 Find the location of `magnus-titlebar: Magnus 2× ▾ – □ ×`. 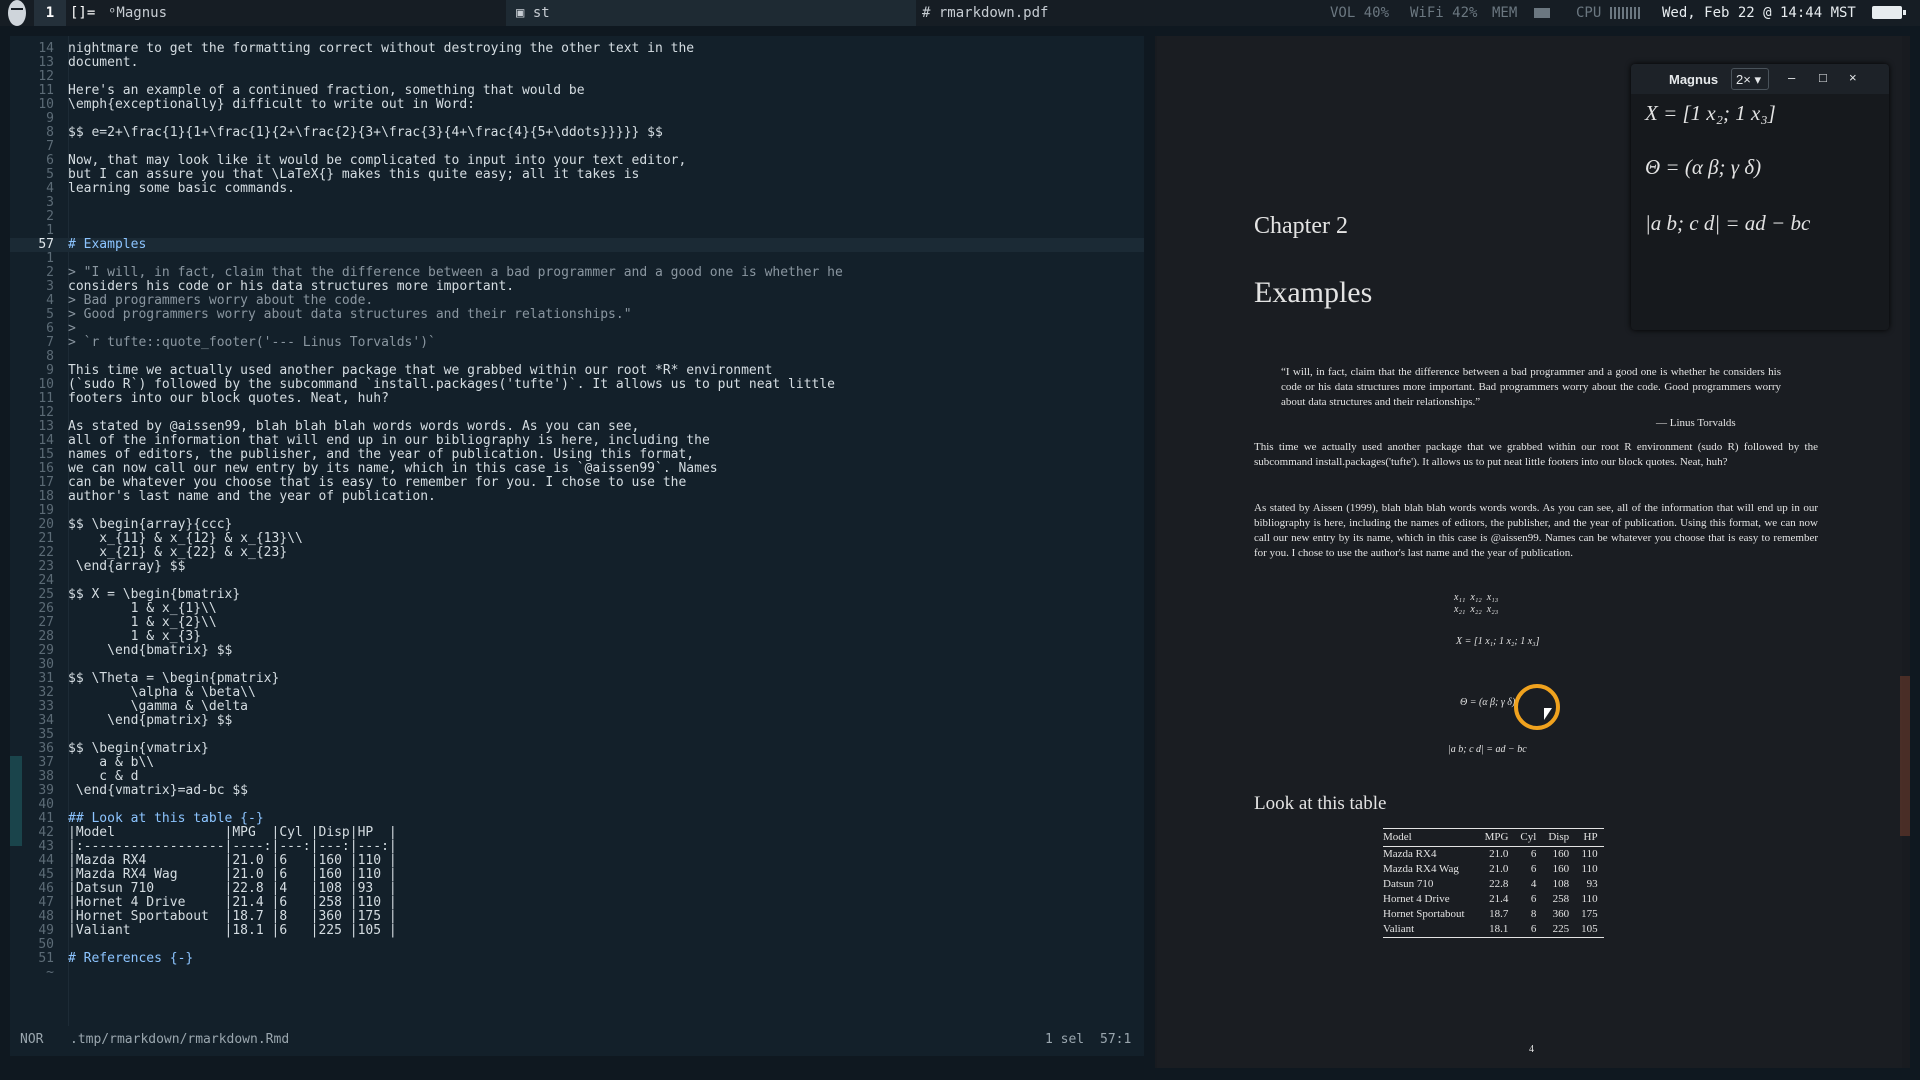

magnus-titlebar: Magnus 2× ▾ – □ × is located at coordinates (1760, 79).